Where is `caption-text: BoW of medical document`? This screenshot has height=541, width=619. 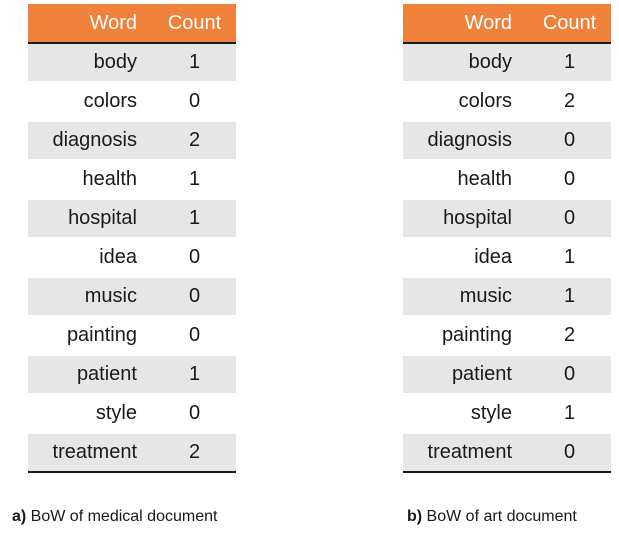 caption-text: BoW of medical document is located at coordinates (122, 516).